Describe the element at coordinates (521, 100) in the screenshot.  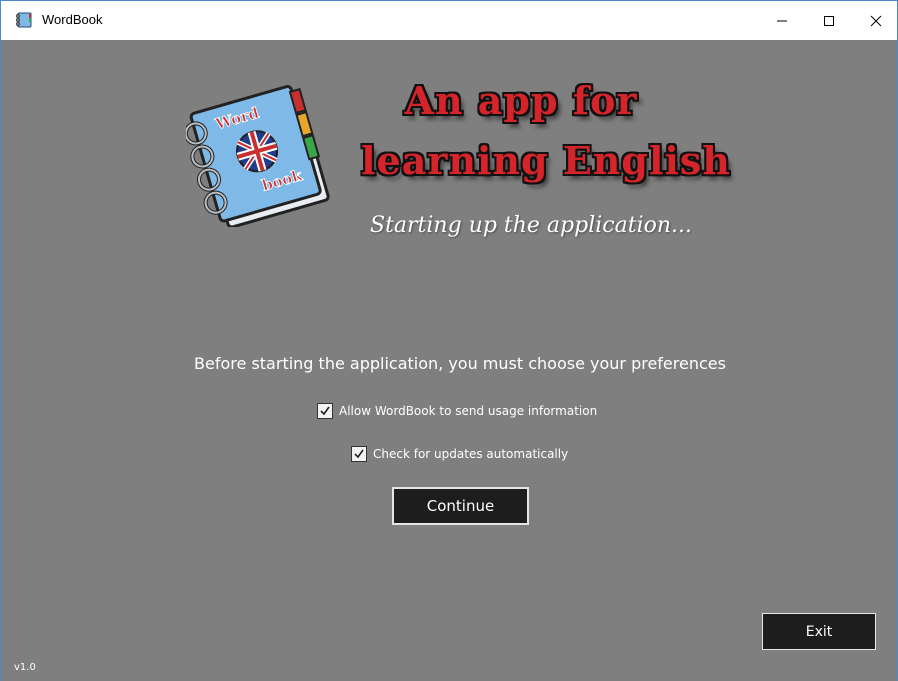
I see `headline-line-1: An app for` at that location.